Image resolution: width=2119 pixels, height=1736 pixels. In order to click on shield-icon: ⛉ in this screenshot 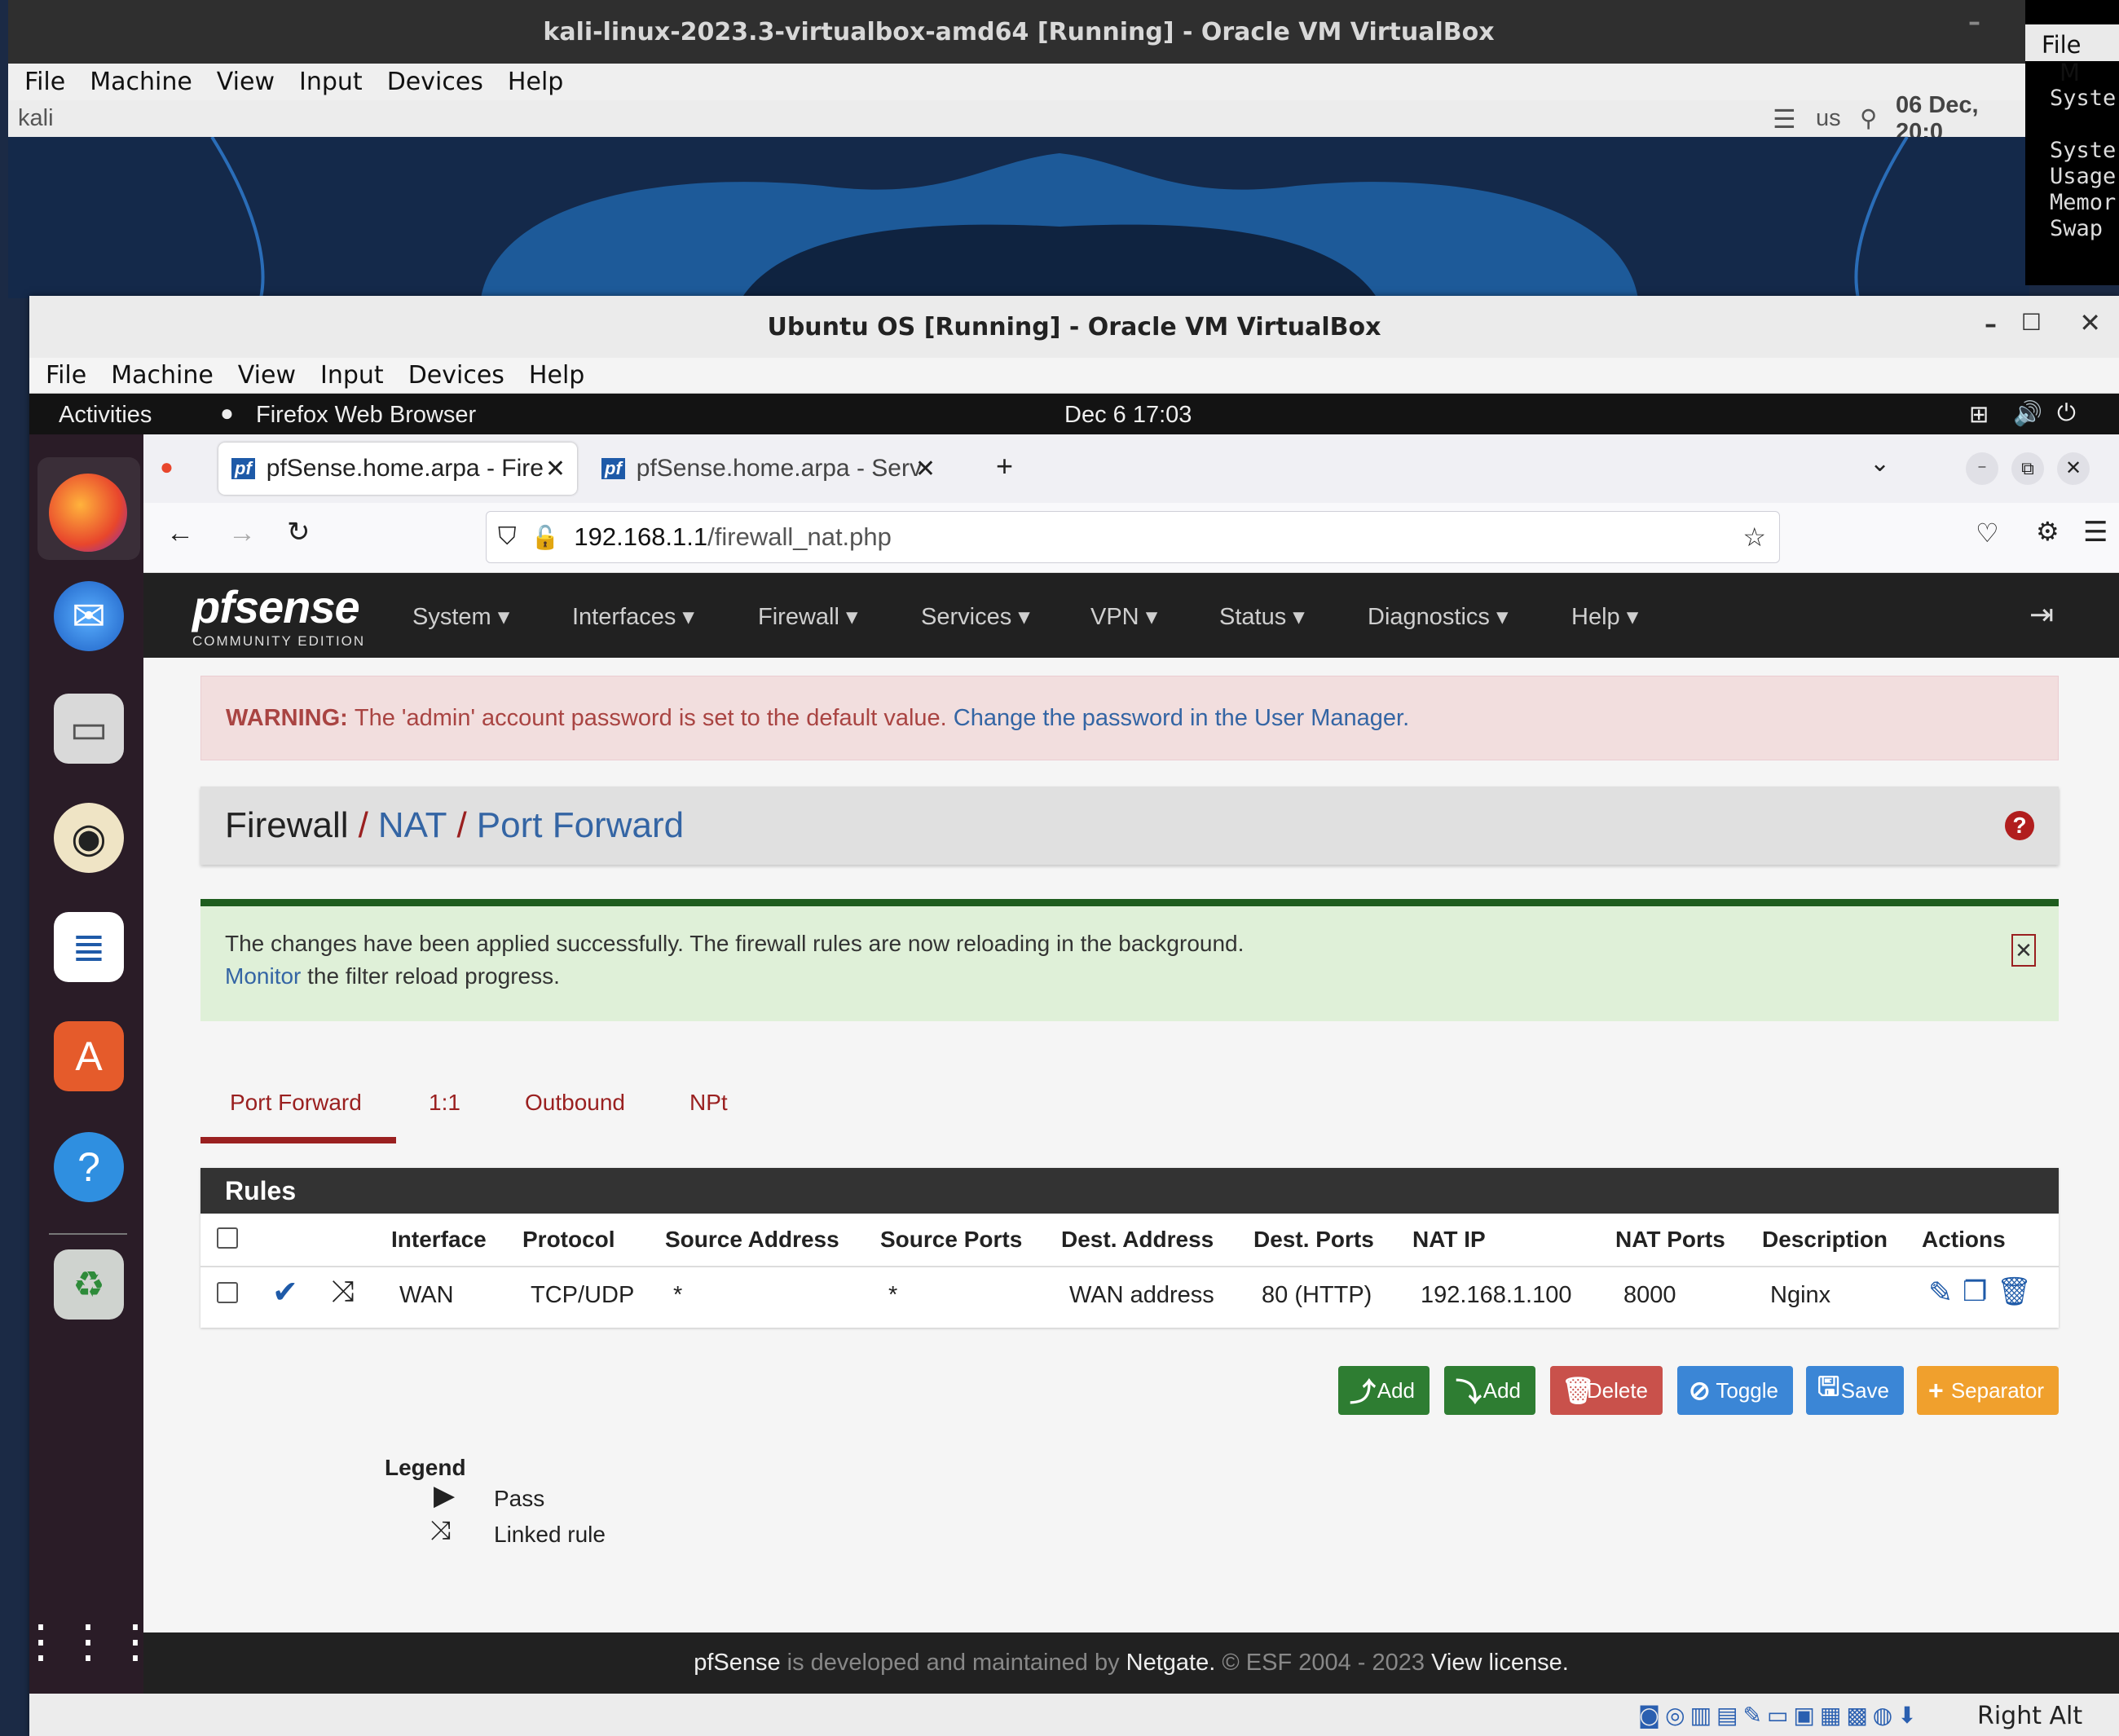, I will do `click(507, 537)`.